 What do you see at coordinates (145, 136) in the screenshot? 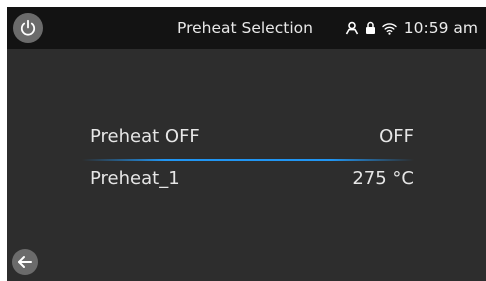
I see `option-label: Preheat OFF` at bounding box center [145, 136].